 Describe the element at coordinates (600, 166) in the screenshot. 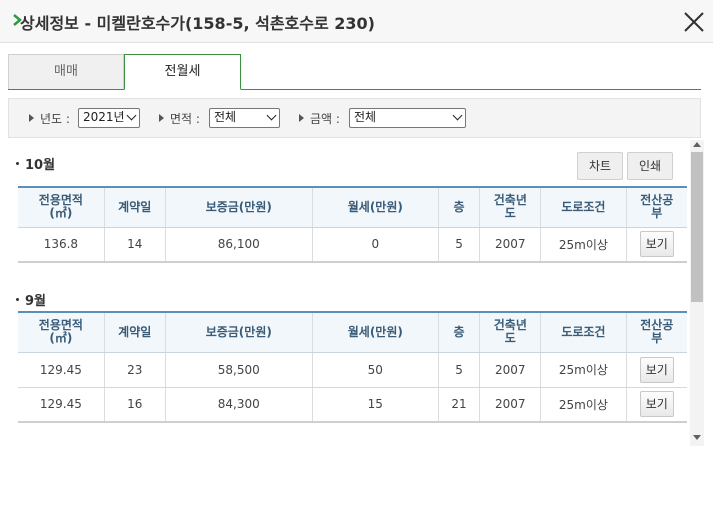

I see `chart-button: 차트` at that location.